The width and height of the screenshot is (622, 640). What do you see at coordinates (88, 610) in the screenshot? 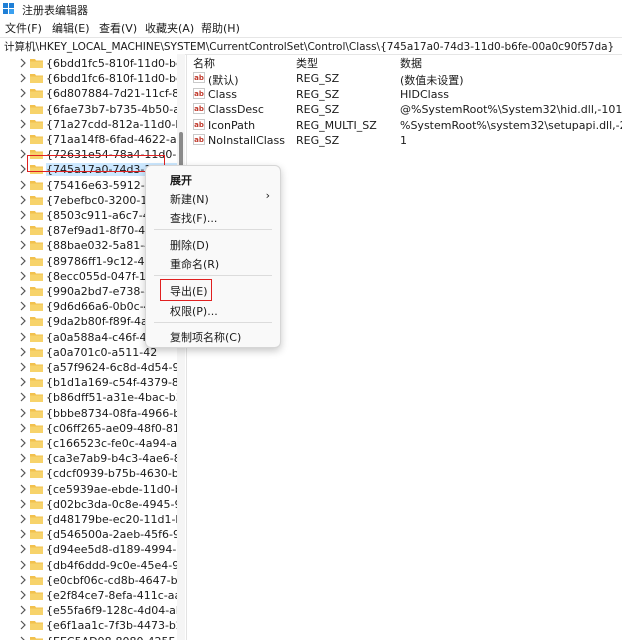
I see `tree-item: {e55fa6f9-128c-4d04-aba` at bounding box center [88, 610].